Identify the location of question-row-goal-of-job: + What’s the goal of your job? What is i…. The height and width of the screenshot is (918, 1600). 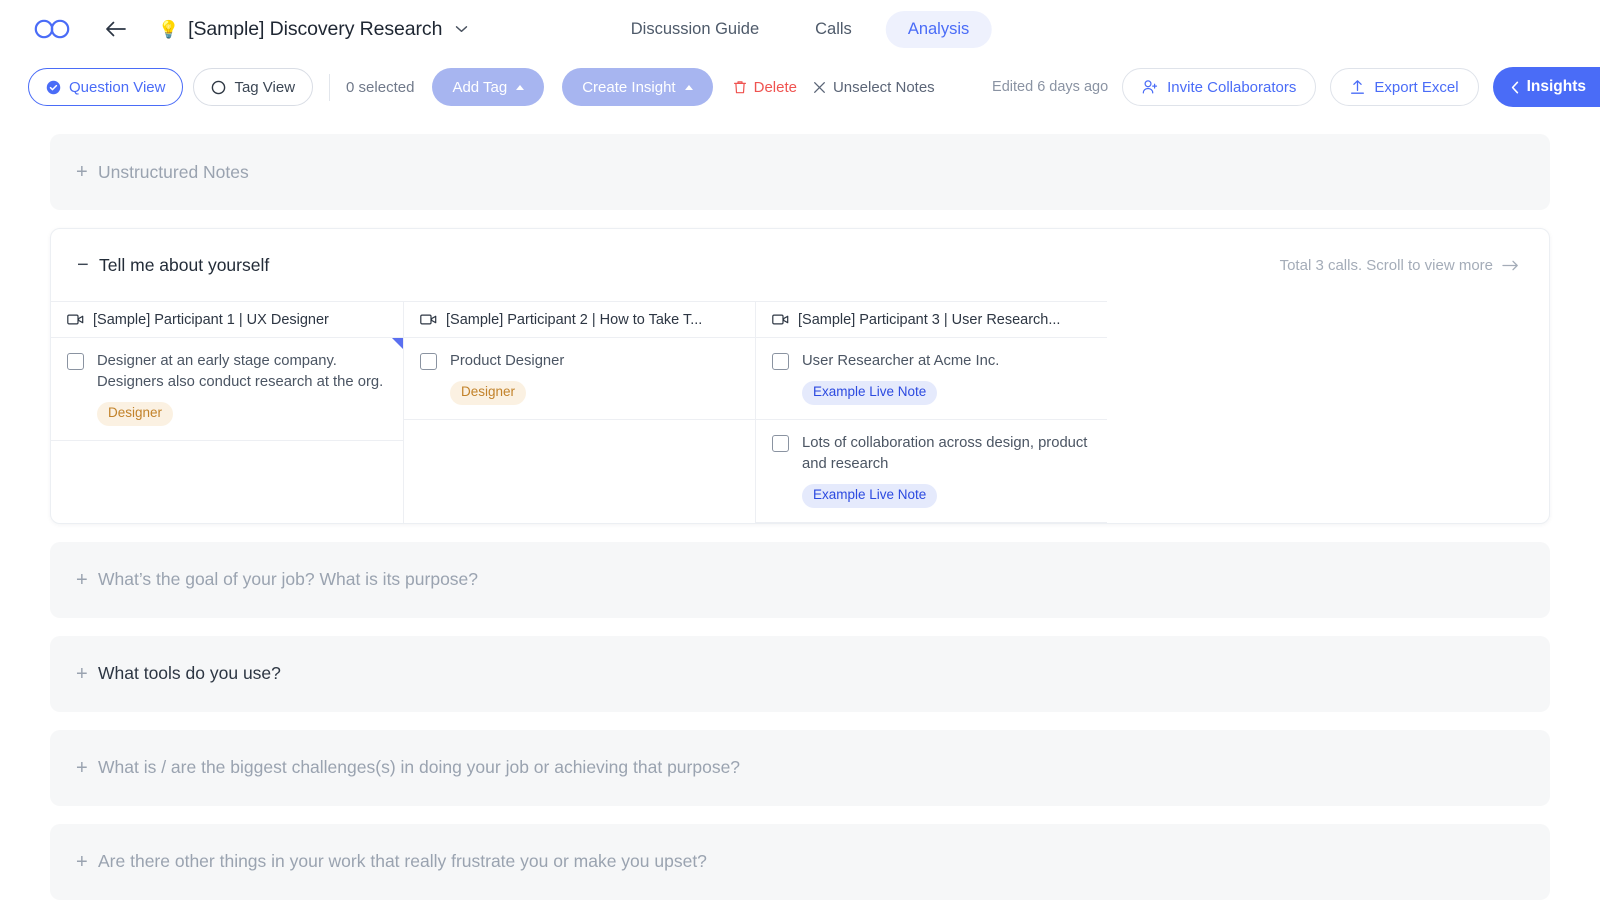
(800, 579).